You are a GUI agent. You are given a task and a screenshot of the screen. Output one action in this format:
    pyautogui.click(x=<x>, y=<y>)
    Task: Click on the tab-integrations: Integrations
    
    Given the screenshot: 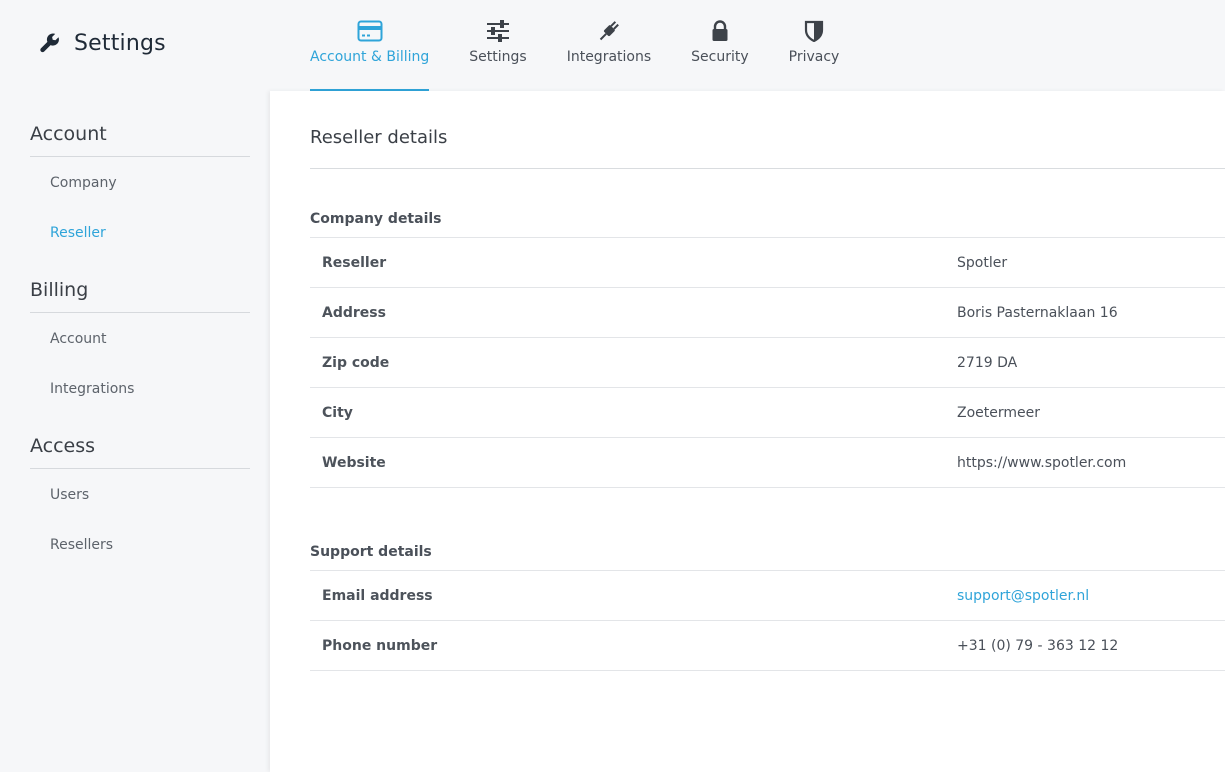 What is the action you would take?
    pyautogui.click(x=609, y=45)
    